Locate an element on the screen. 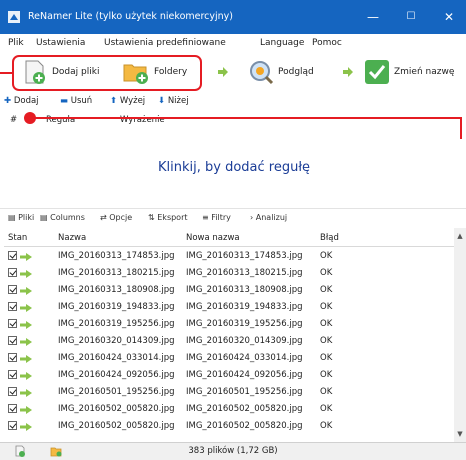 The height and width of the screenshot is (460, 466). files-header: Stan Nazwa Nowa nazwa Błąd is located at coordinates (229, 237).